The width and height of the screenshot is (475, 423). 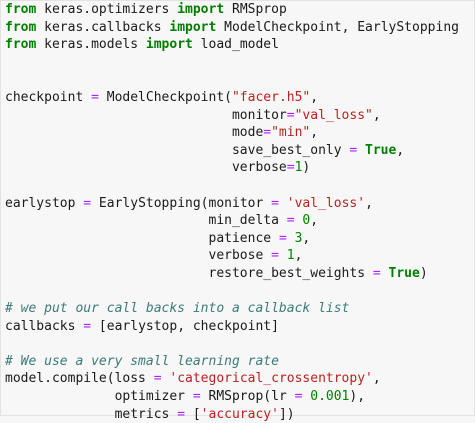 I want to click on string-token: 'val_loss', so click(x=326, y=203).